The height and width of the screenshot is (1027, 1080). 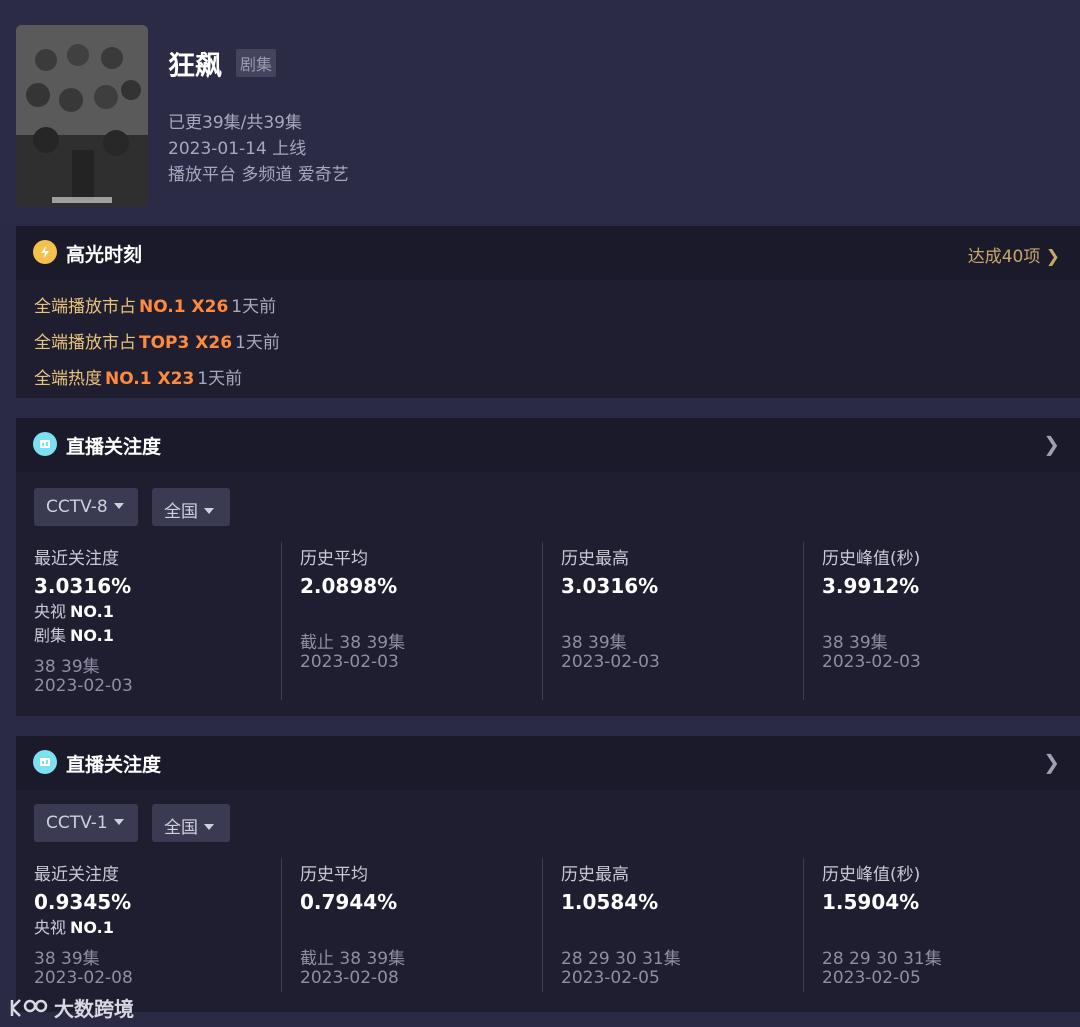 I want to click on channel-dropdown: CCTV-1, so click(x=86, y=823).